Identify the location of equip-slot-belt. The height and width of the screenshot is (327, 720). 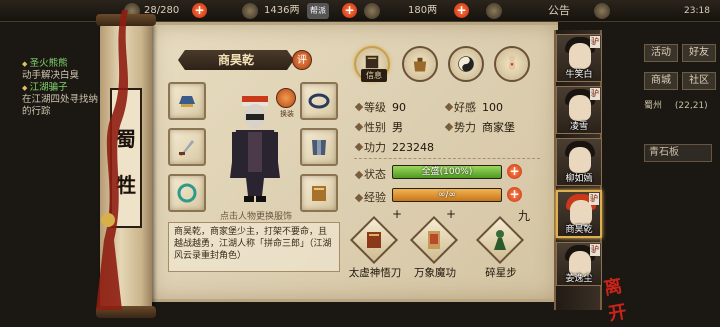
(319, 101).